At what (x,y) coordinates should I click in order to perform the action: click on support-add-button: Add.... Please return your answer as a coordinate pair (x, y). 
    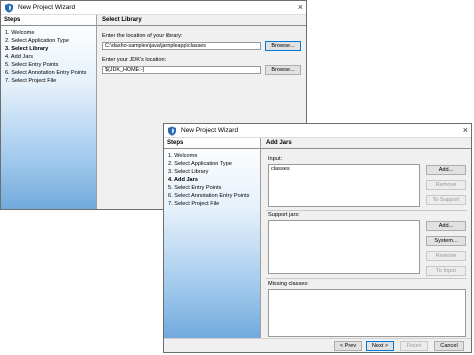
    Looking at the image, I should click on (446, 226).